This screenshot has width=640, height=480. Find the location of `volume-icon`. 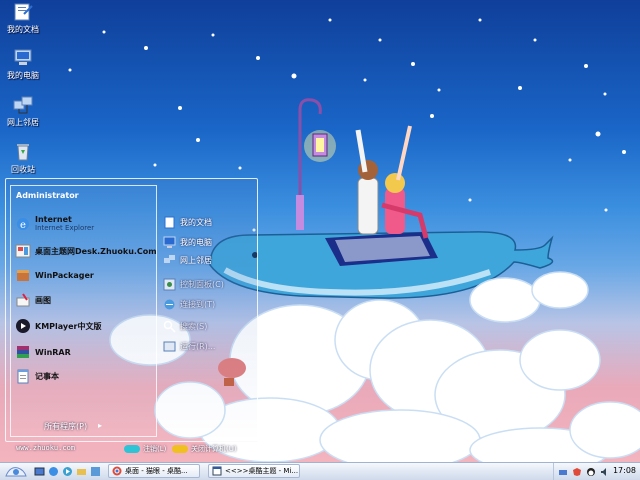

volume-icon is located at coordinates (605, 472).